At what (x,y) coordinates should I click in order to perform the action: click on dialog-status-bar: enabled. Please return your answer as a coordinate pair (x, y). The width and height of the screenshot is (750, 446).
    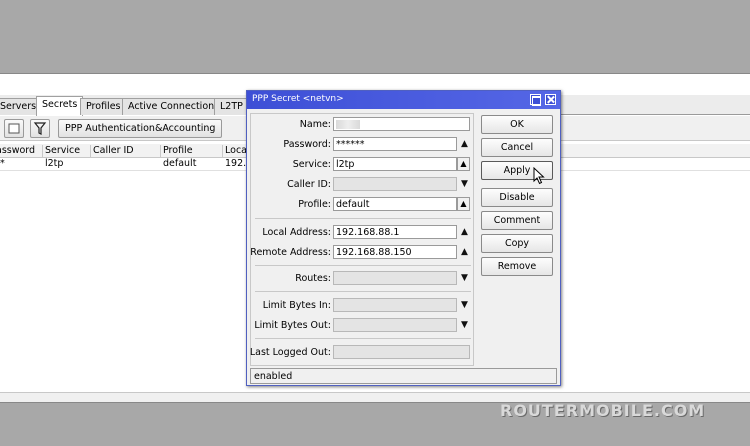
    Looking at the image, I should click on (403, 376).